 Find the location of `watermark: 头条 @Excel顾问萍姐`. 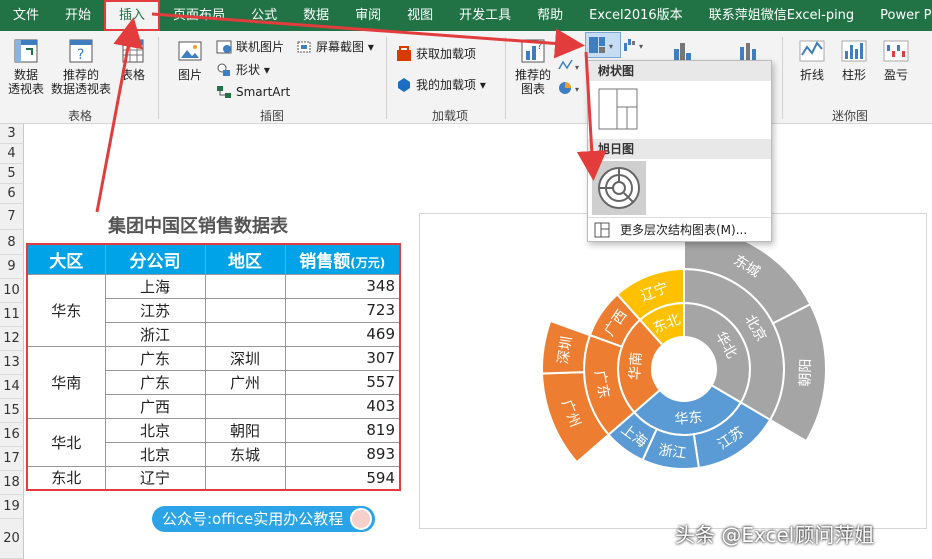

watermark: 头条 @Excel顾问萍姐 is located at coordinates (775, 535).